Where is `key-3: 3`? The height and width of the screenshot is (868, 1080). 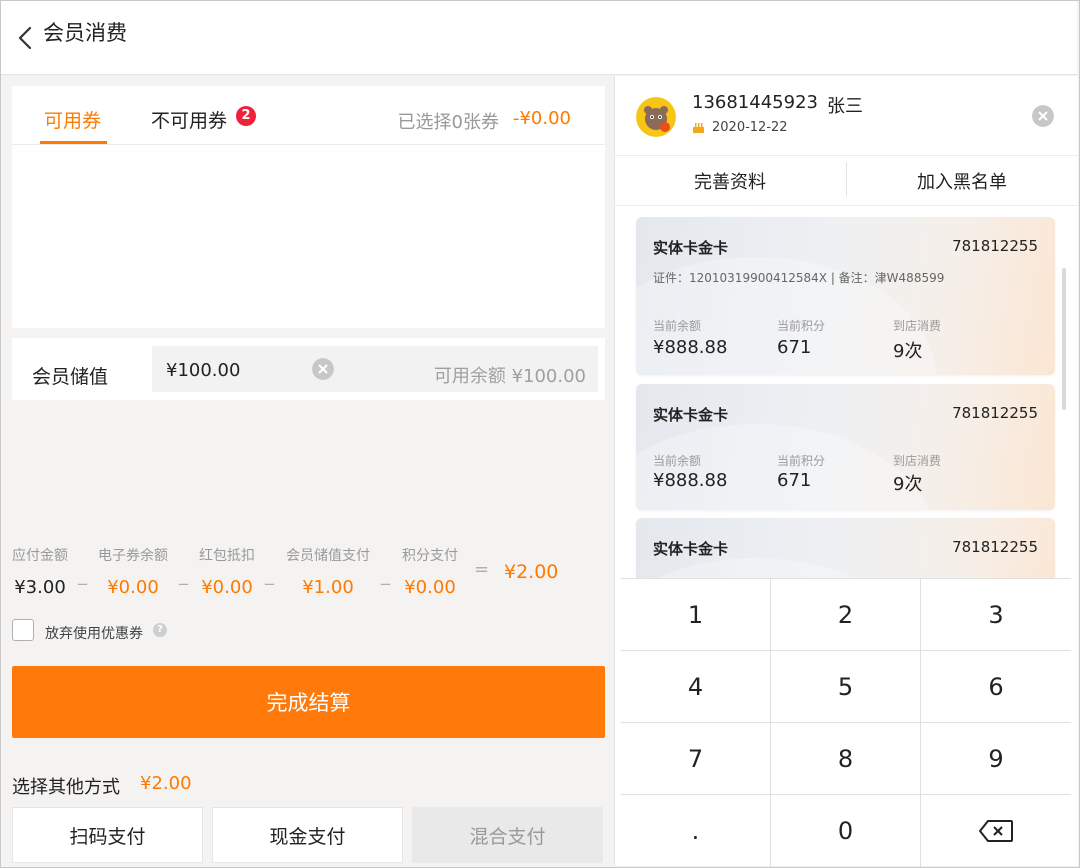 key-3: 3 is located at coordinates (996, 615).